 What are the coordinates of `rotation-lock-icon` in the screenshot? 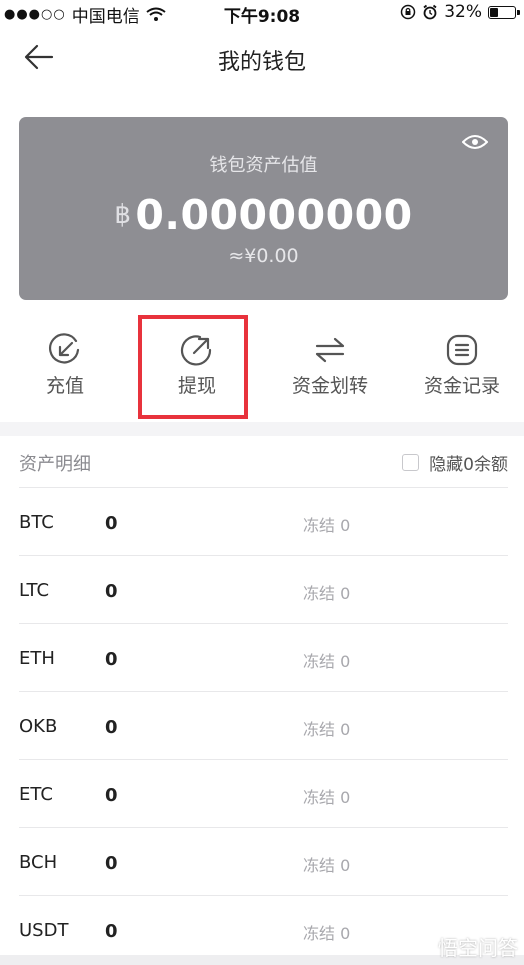 It's located at (408, 12).